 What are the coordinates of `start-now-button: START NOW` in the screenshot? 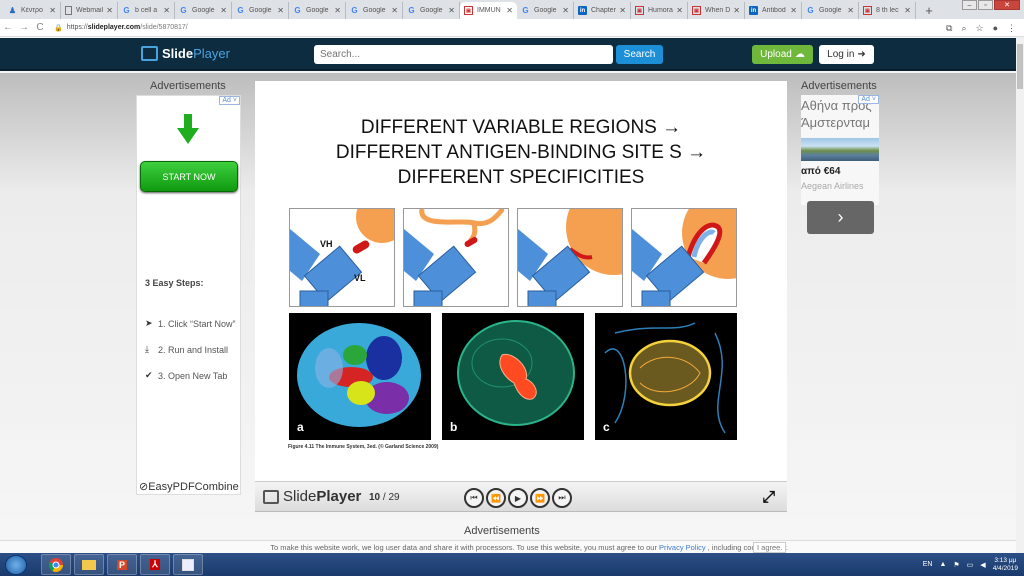 It's located at (189, 176).